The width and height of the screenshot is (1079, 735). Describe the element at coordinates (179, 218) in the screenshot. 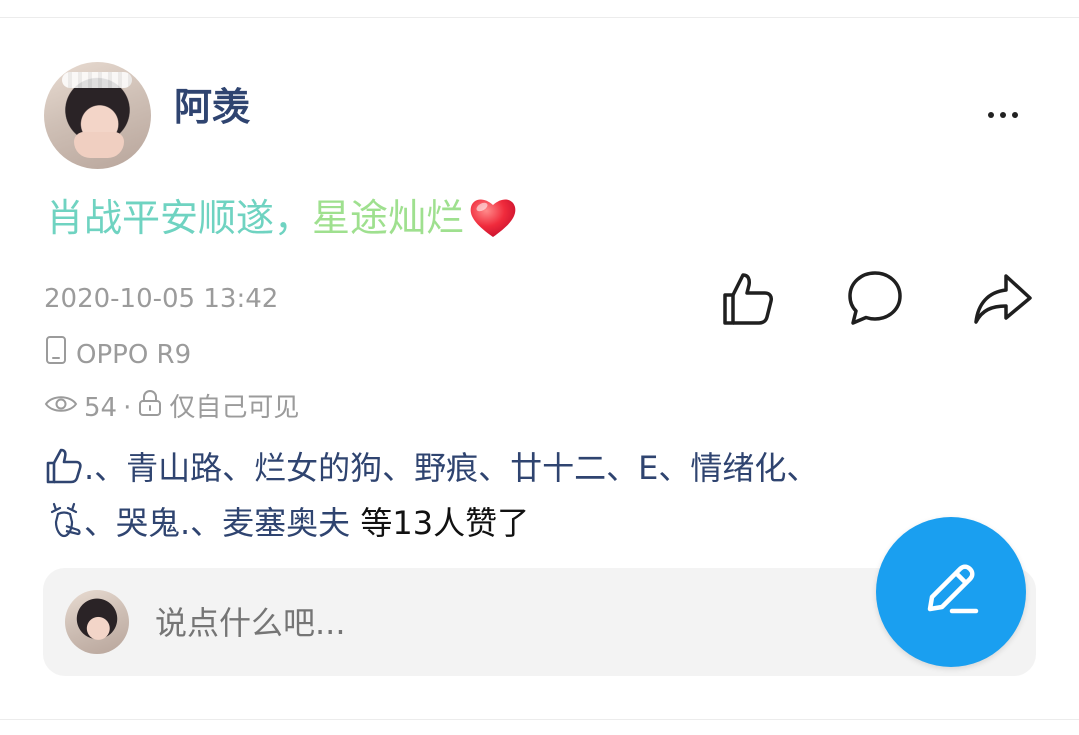

I see `post-content-part1: 肖战平安顺遂，` at that location.